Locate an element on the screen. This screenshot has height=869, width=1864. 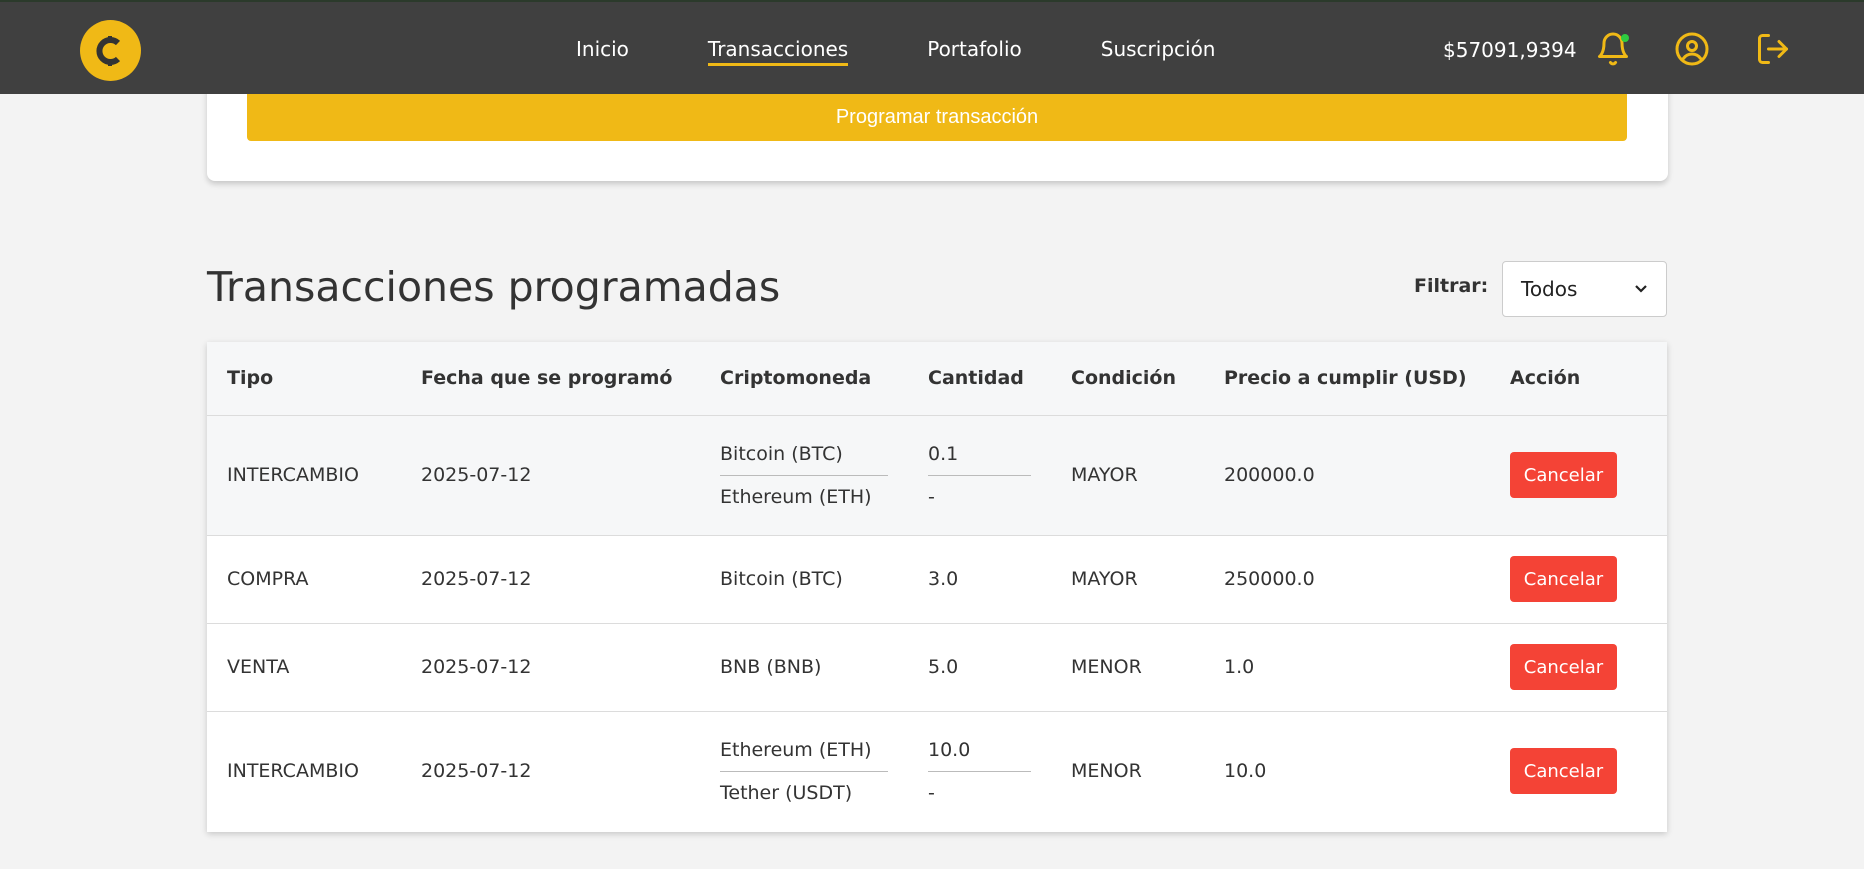
cell-cripto: BNB (BNB) is located at coordinates (771, 667).